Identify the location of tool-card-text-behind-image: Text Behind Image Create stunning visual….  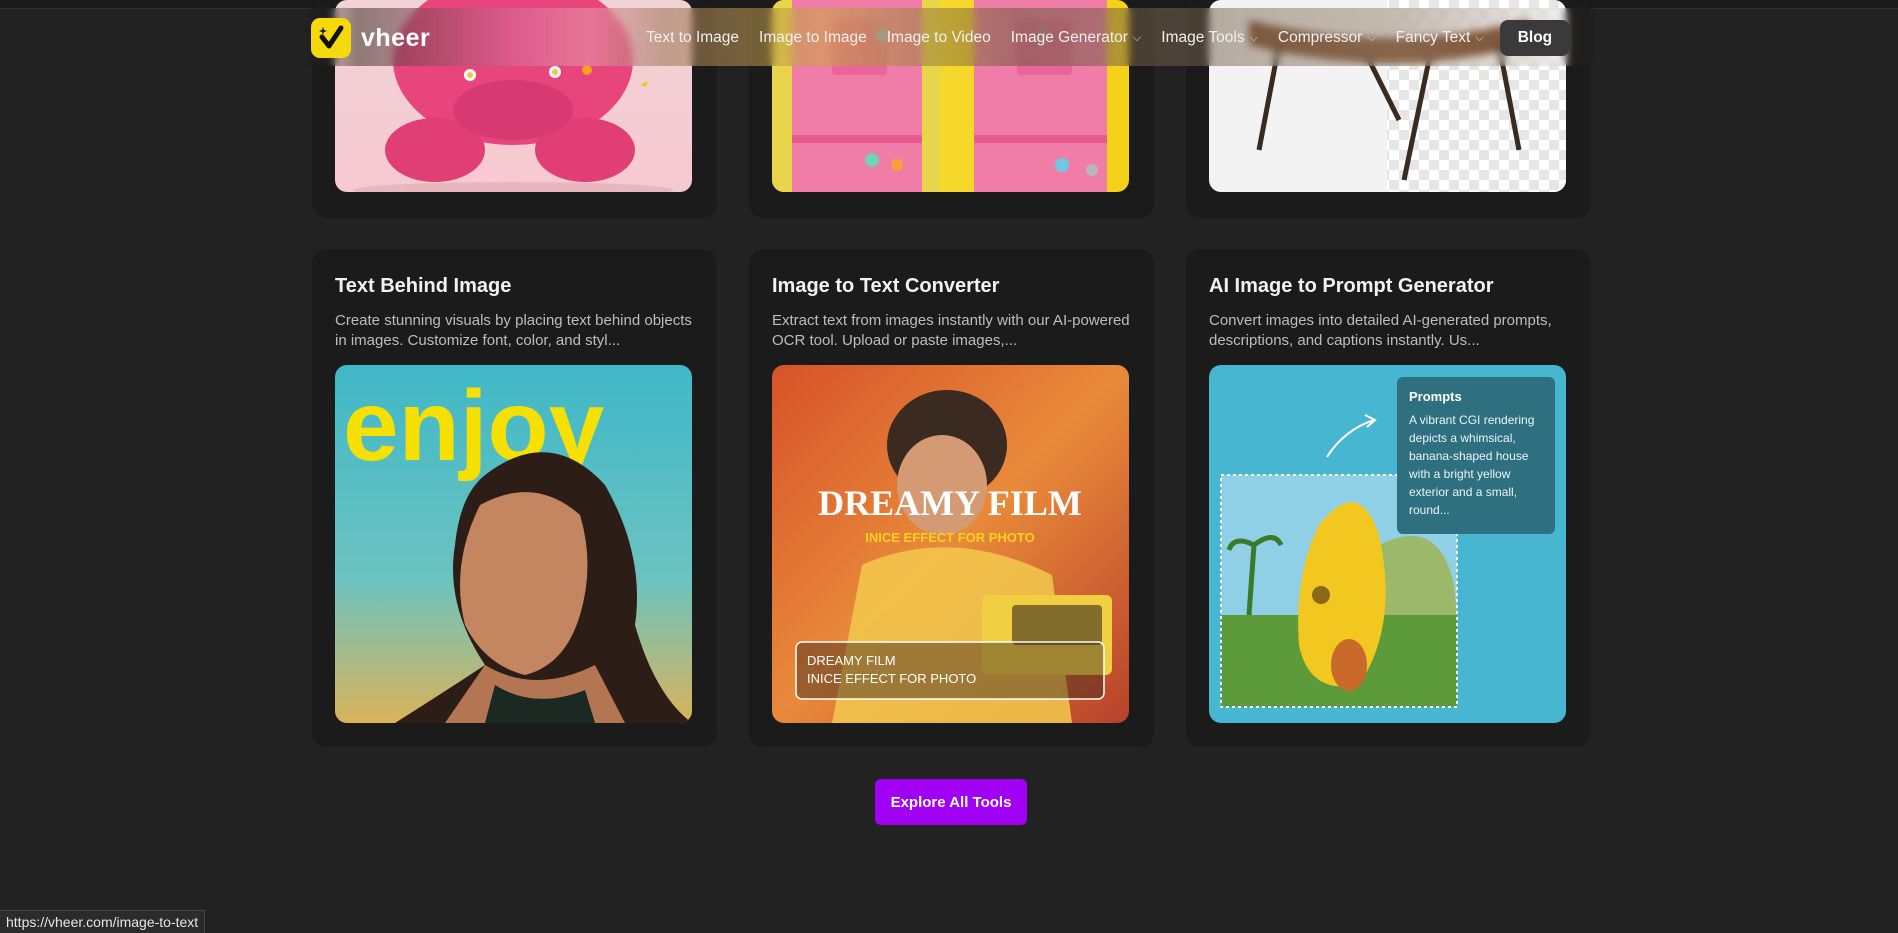
(514, 498).